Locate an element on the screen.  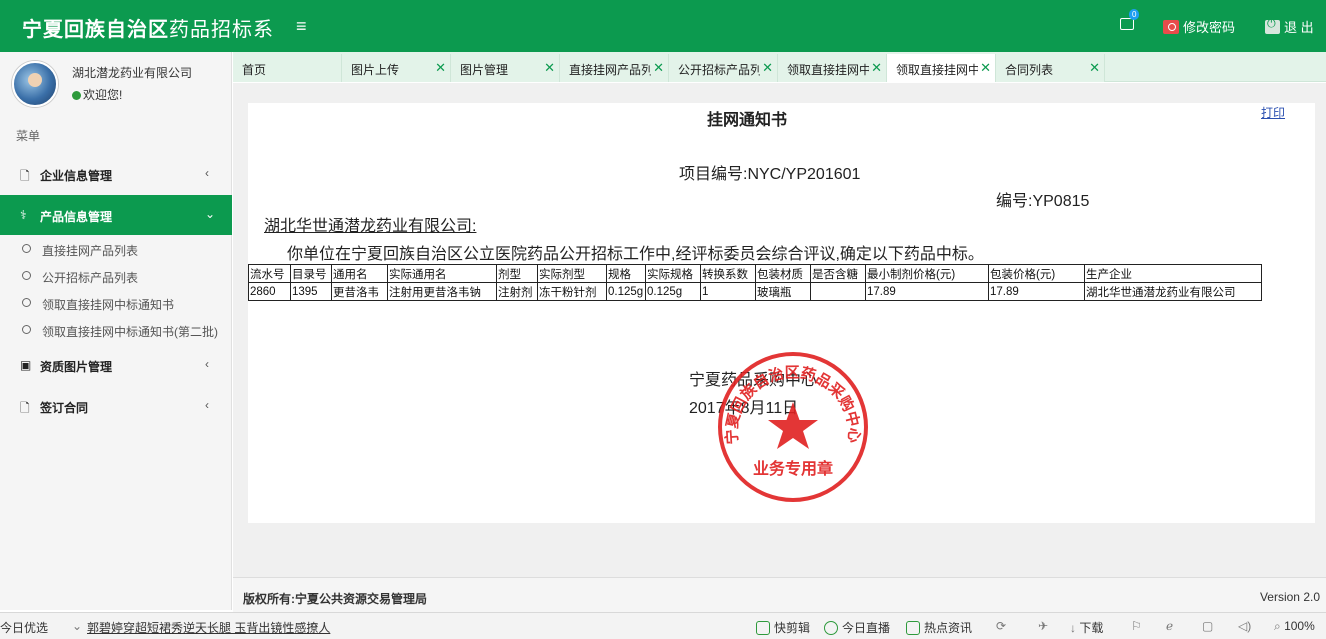
menu-toggle-icon: ≡ is located at coordinates (301, 26).